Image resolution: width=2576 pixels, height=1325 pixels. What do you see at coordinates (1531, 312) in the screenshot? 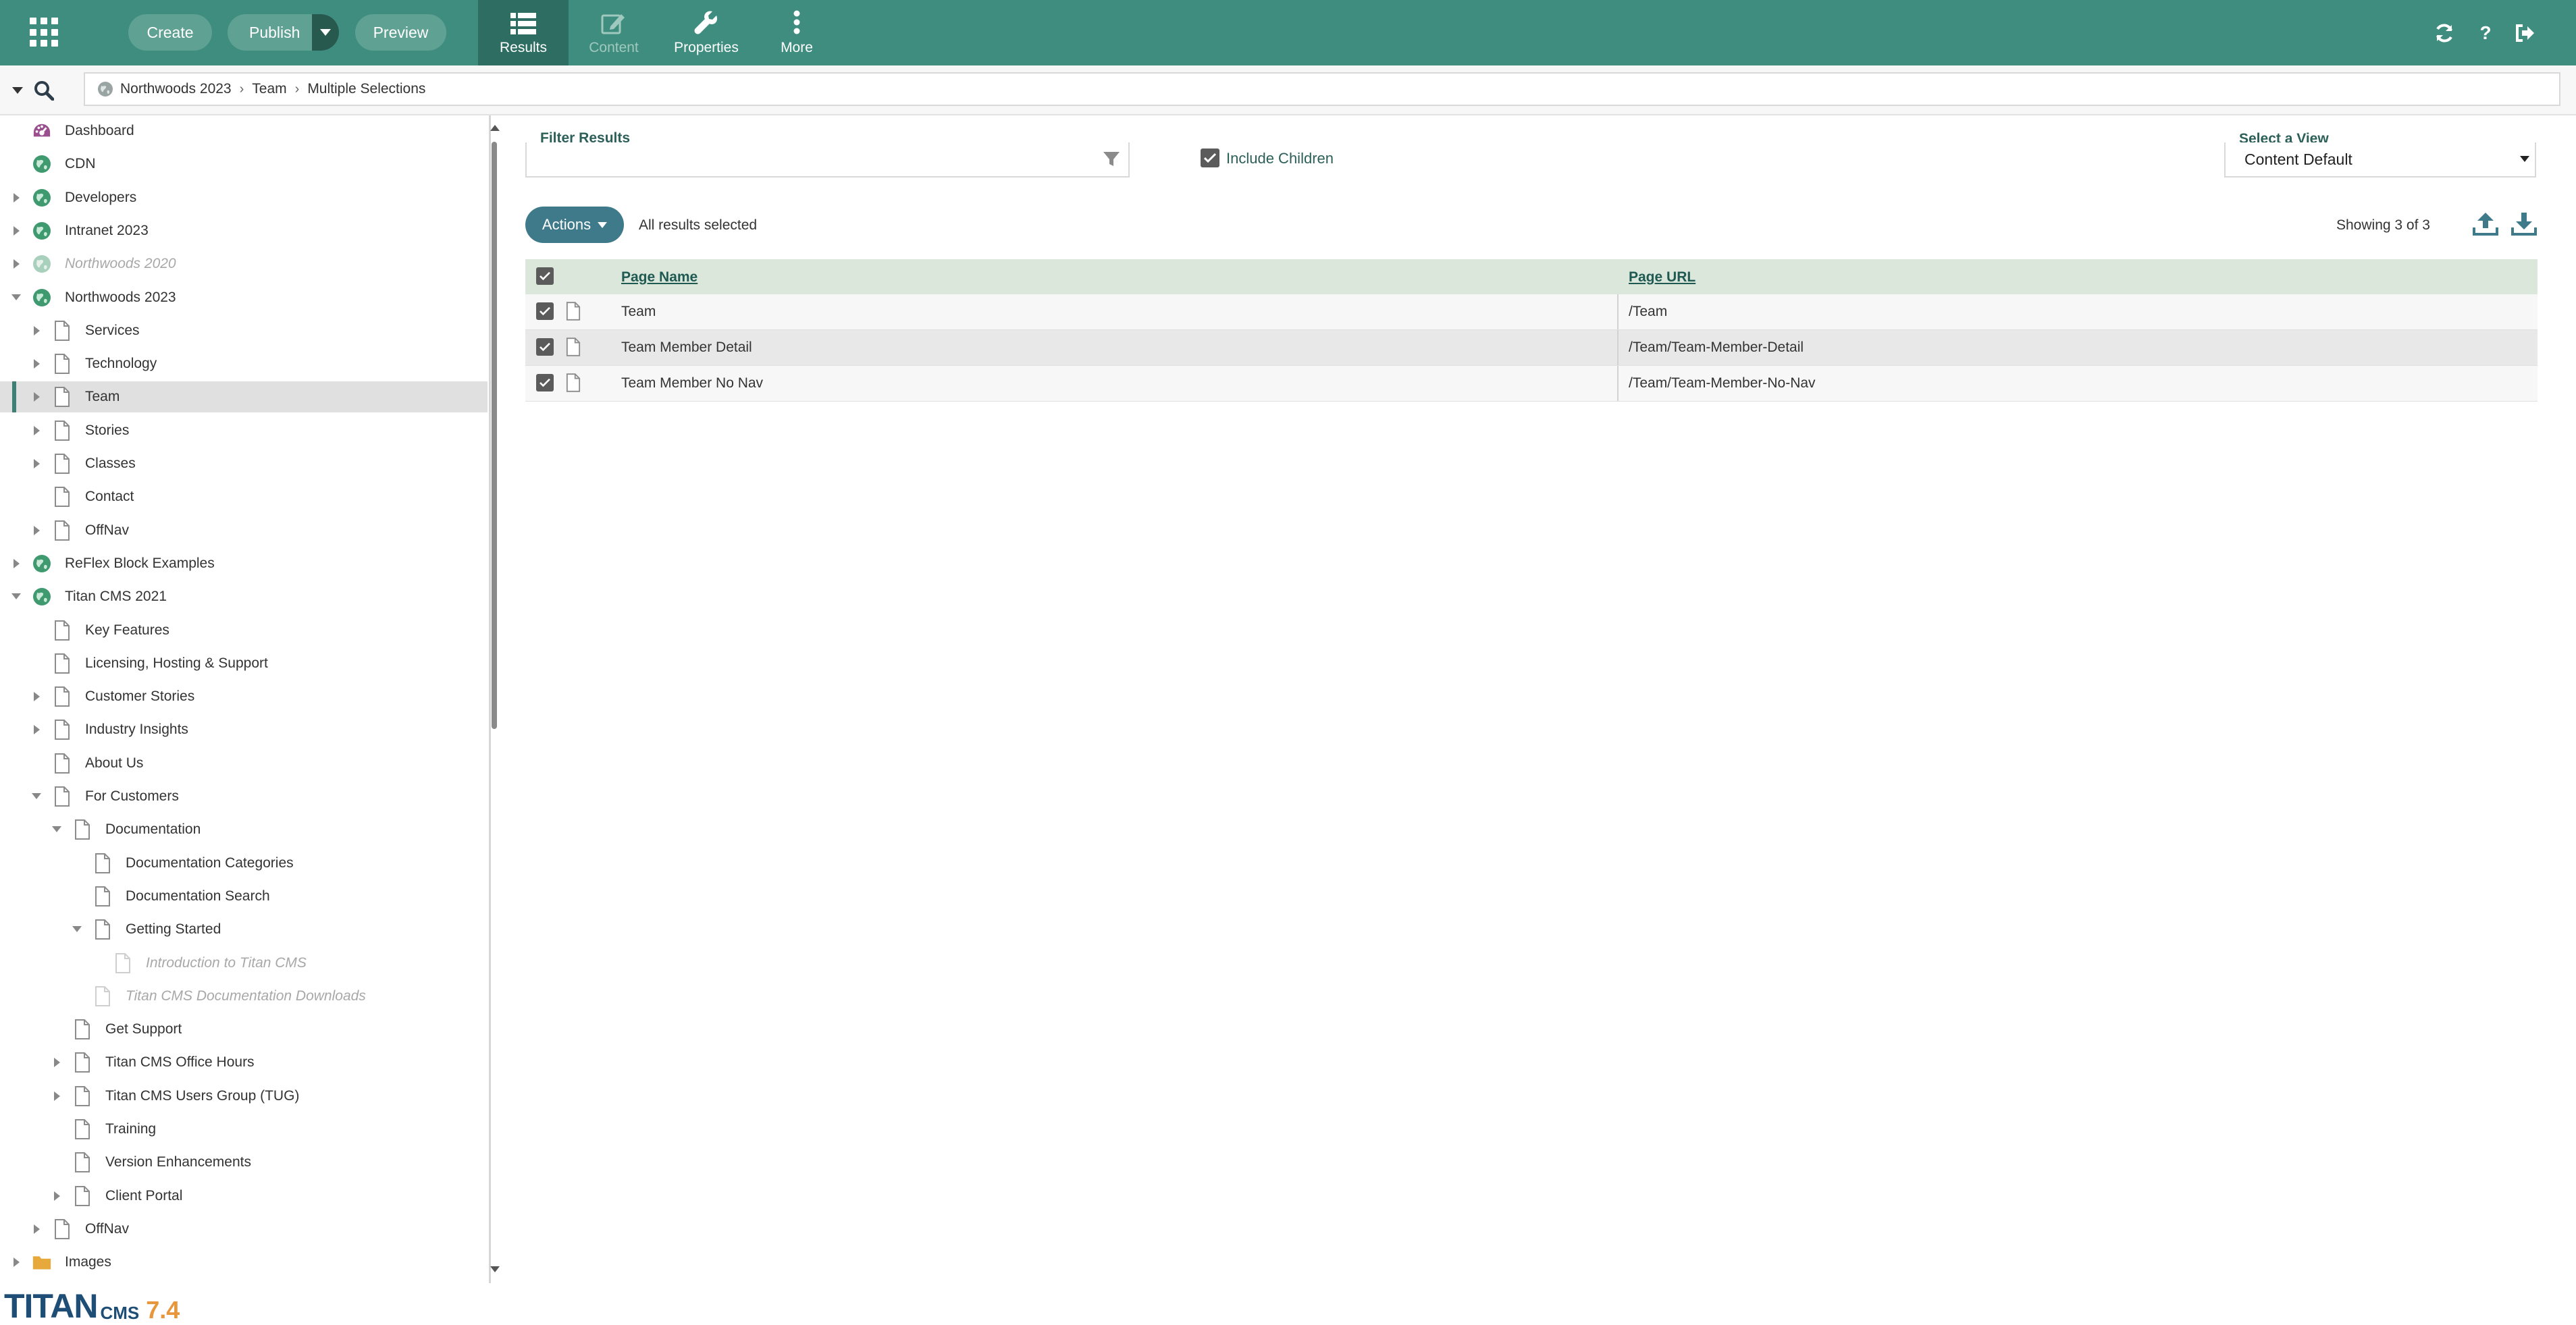
I see `table-row: Team/Team` at bounding box center [1531, 312].